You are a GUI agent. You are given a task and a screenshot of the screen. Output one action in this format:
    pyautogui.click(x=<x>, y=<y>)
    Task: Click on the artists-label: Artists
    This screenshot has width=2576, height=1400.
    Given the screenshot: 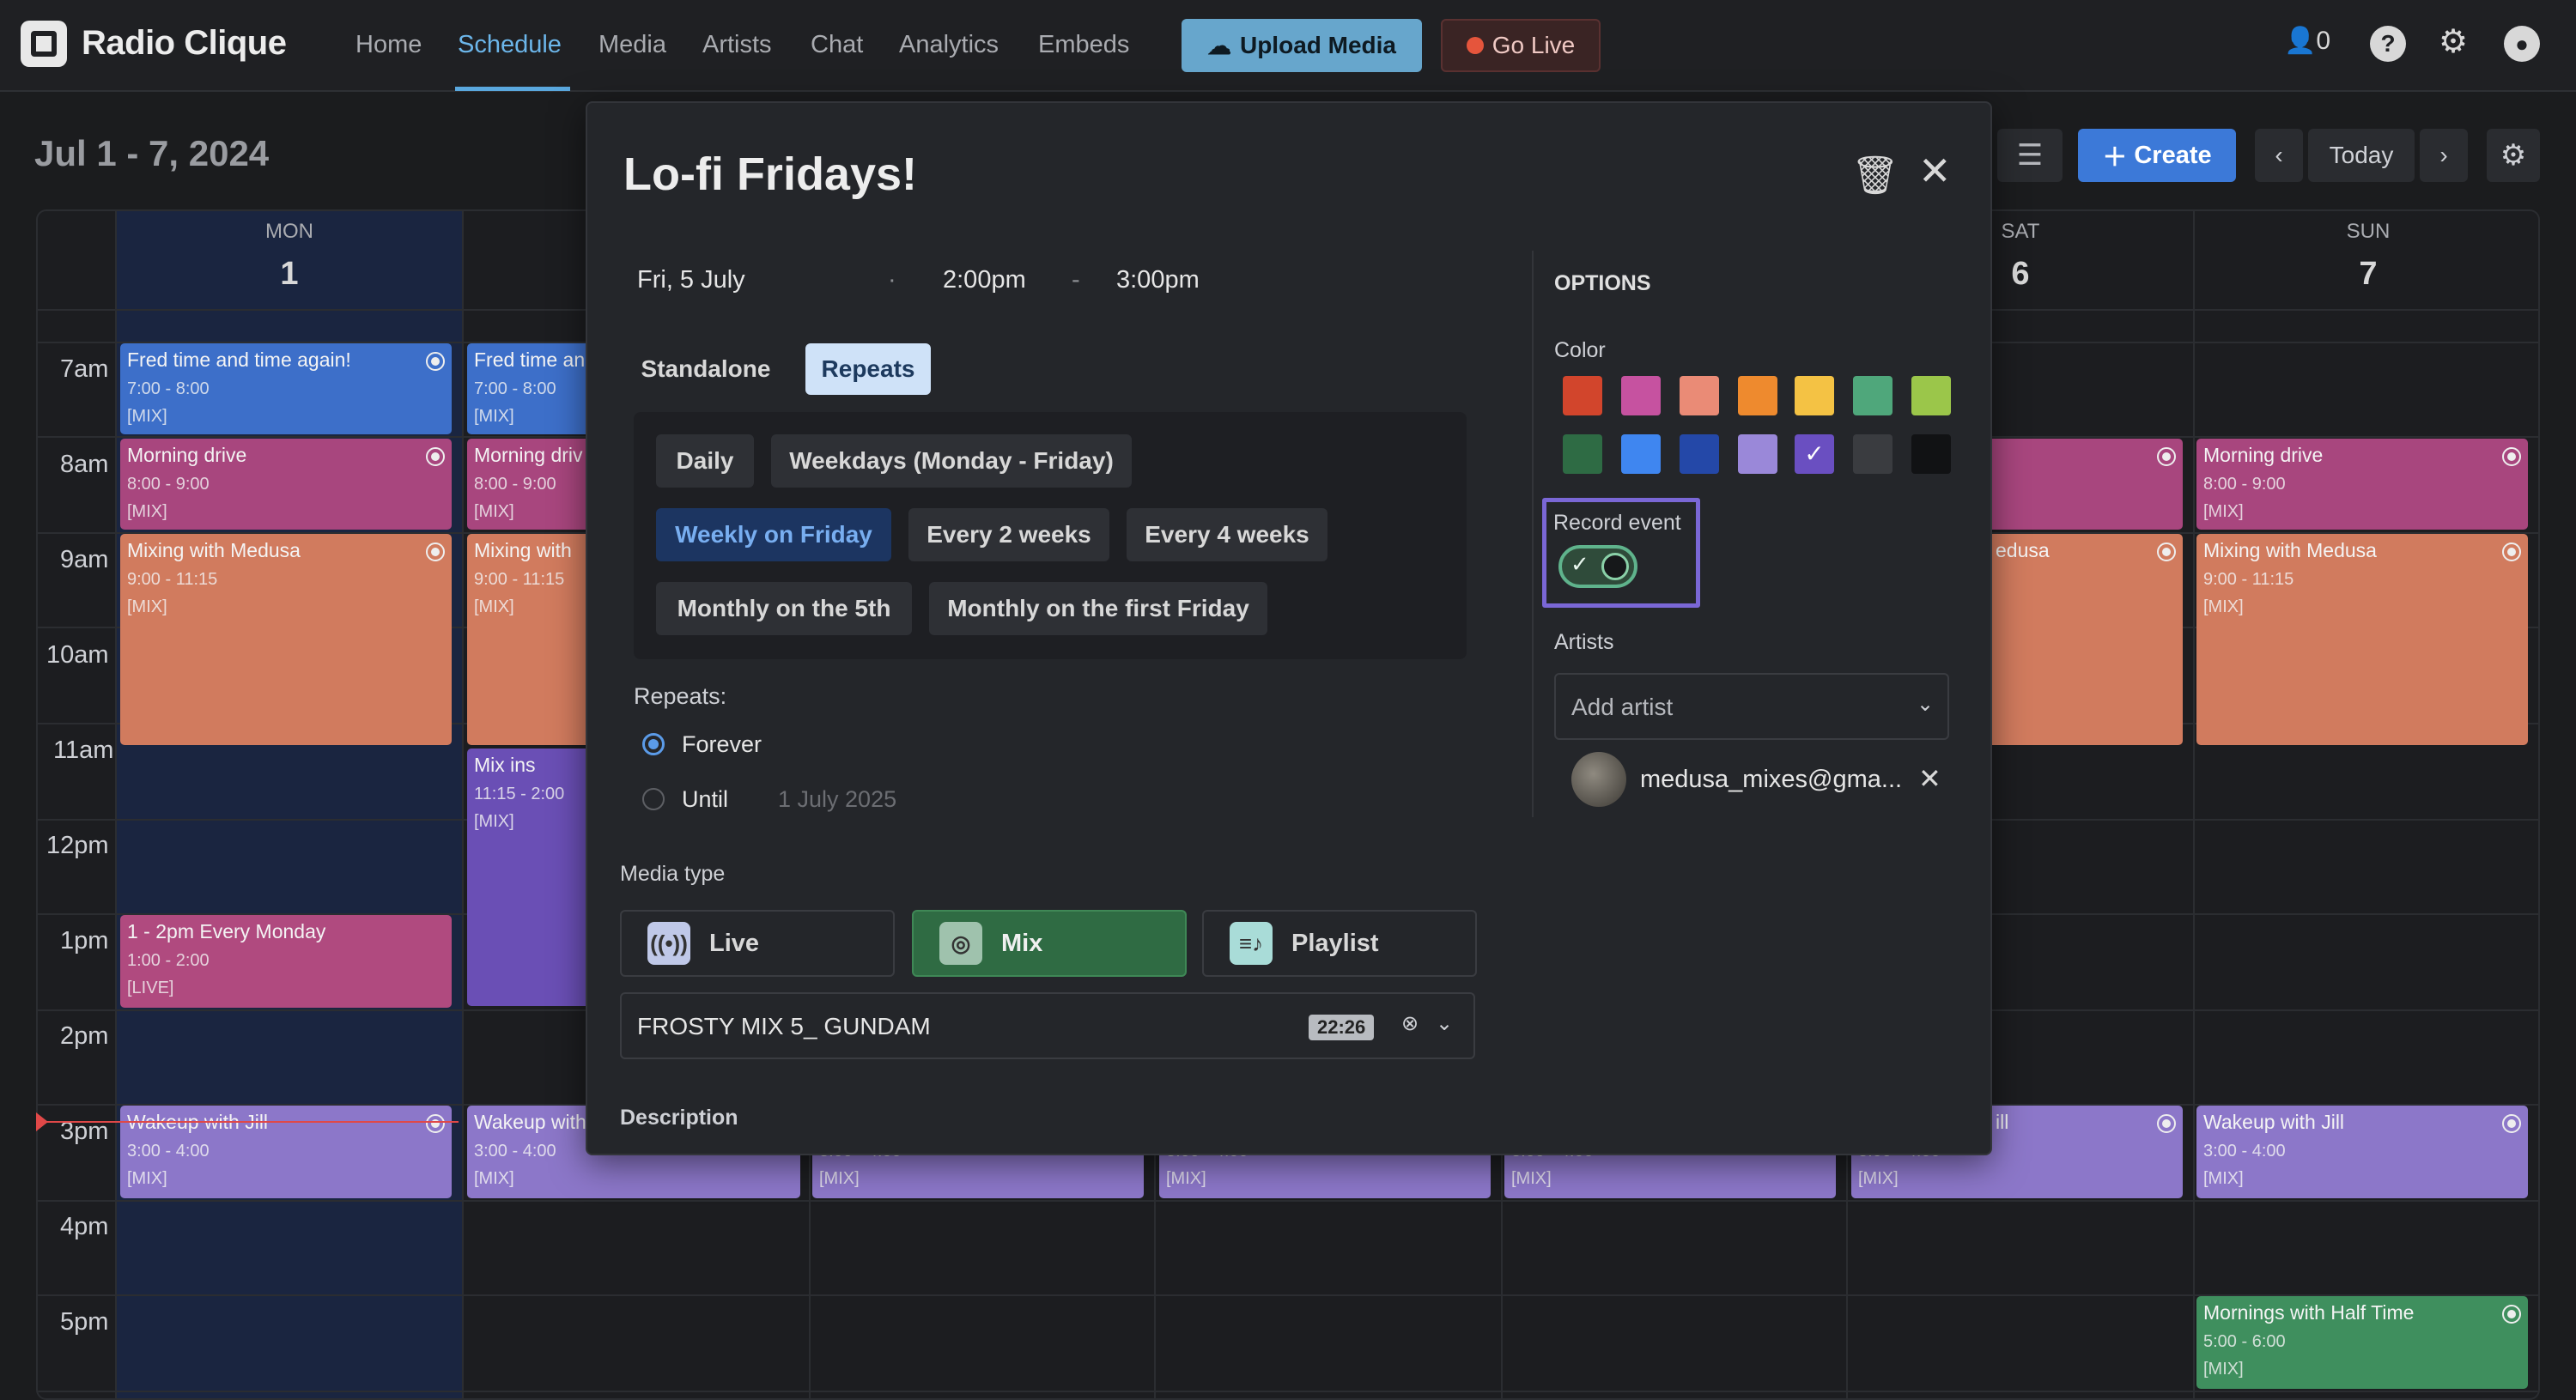 What is the action you would take?
    pyautogui.click(x=1584, y=642)
    